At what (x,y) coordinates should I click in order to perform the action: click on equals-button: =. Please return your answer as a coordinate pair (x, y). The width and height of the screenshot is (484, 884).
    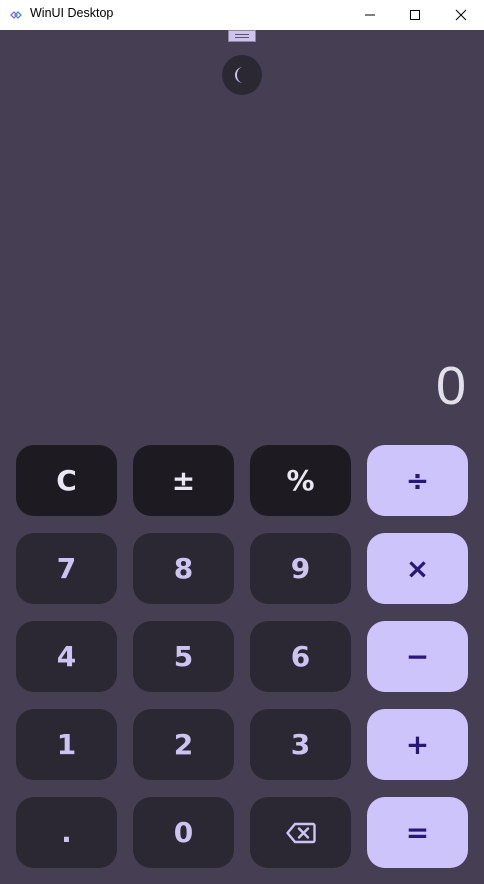
    Looking at the image, I should click on (417, 832).